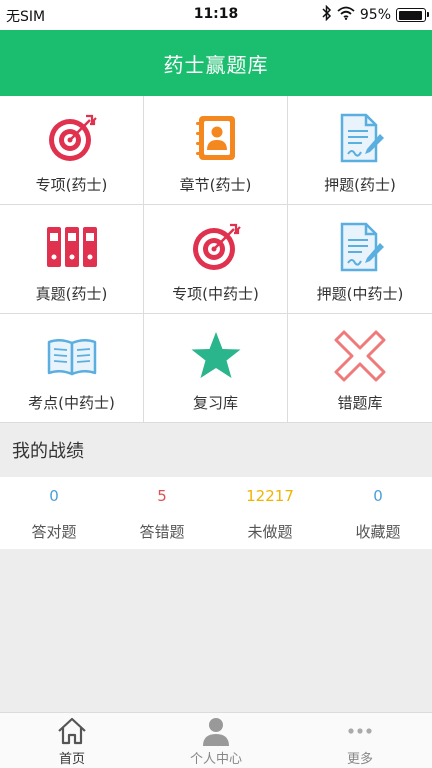  Describe the element at coordinates (71, 403) in the screenshot. I see `grid-item-label: 考点(中药士)` at that location.